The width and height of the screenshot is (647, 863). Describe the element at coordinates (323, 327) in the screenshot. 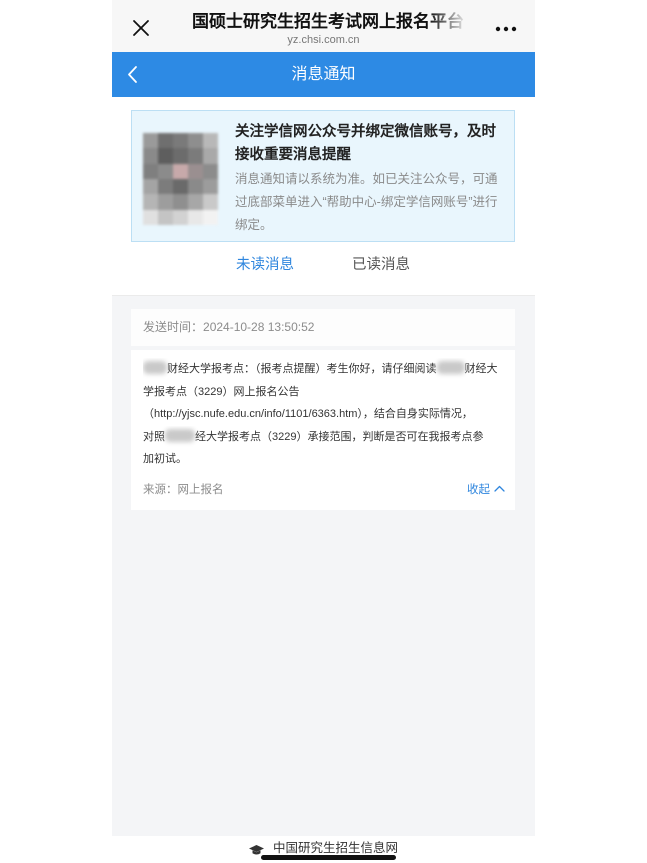

I see `message-time-header: 发送时间：2024-10-28 13:50:52` at that location.